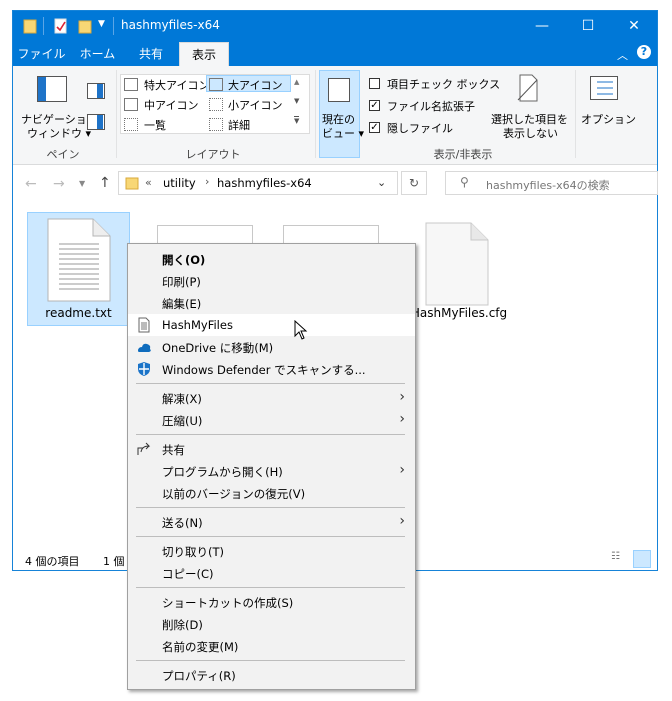 The width and height of the screenshot is (672, 701). Describe the element at coordinates (457, 264) in the screenshot. I see `cfg-file-icon` at that location.